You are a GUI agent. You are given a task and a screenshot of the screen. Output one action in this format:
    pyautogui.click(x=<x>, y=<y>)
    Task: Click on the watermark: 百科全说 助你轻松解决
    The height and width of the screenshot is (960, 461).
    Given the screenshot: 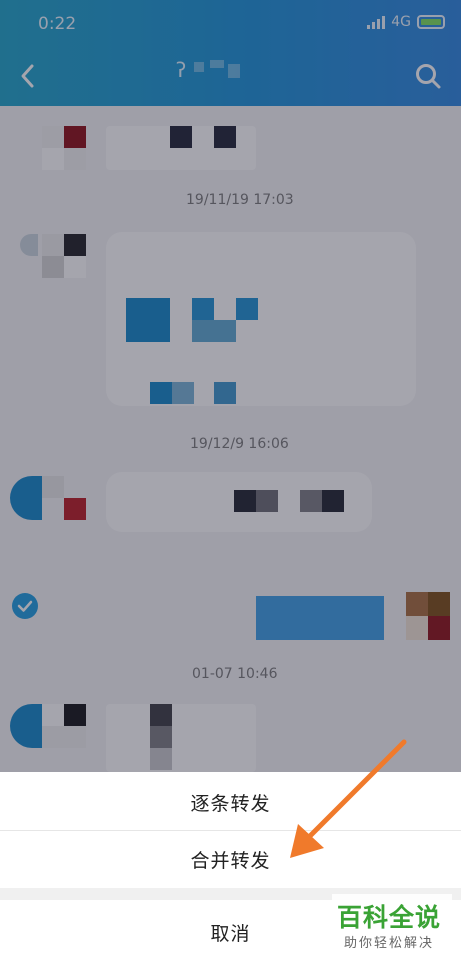 What is the action you would take?
    pyautogui.click(x=392, y=925)
    